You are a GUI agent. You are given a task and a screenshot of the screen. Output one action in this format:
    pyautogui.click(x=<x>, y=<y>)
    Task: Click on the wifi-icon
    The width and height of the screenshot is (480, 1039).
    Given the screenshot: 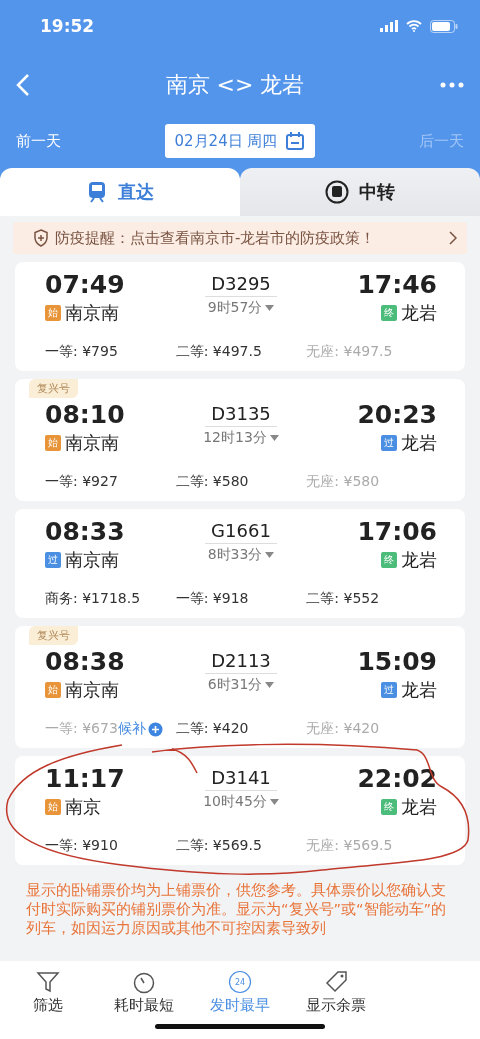 What is the action you would take?
    pyautogui.click(x=414, y=26)
    